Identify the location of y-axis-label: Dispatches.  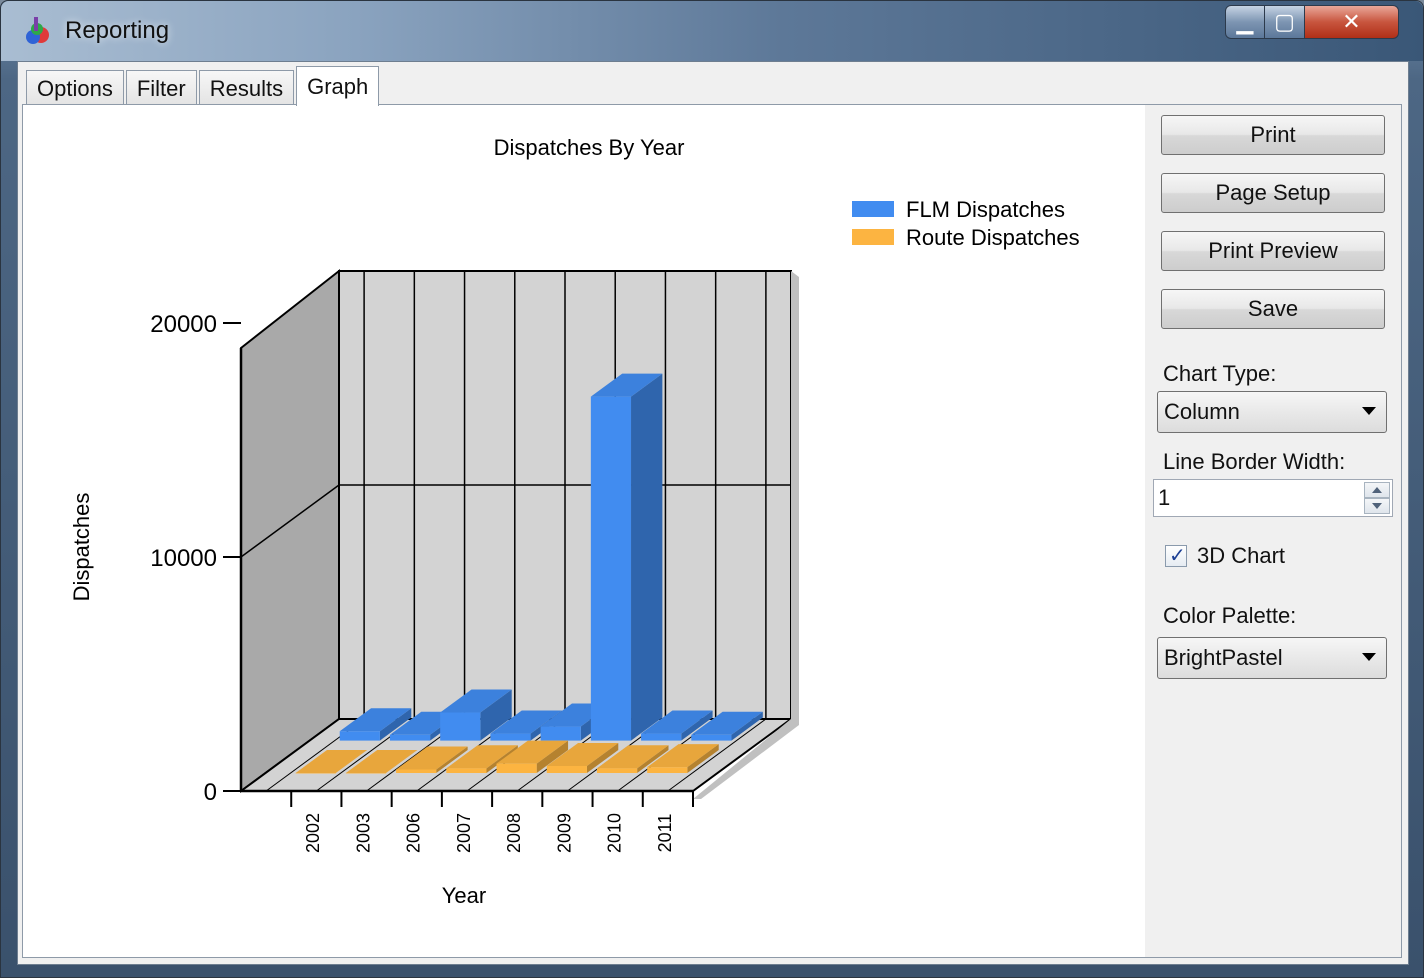
(81, 547).